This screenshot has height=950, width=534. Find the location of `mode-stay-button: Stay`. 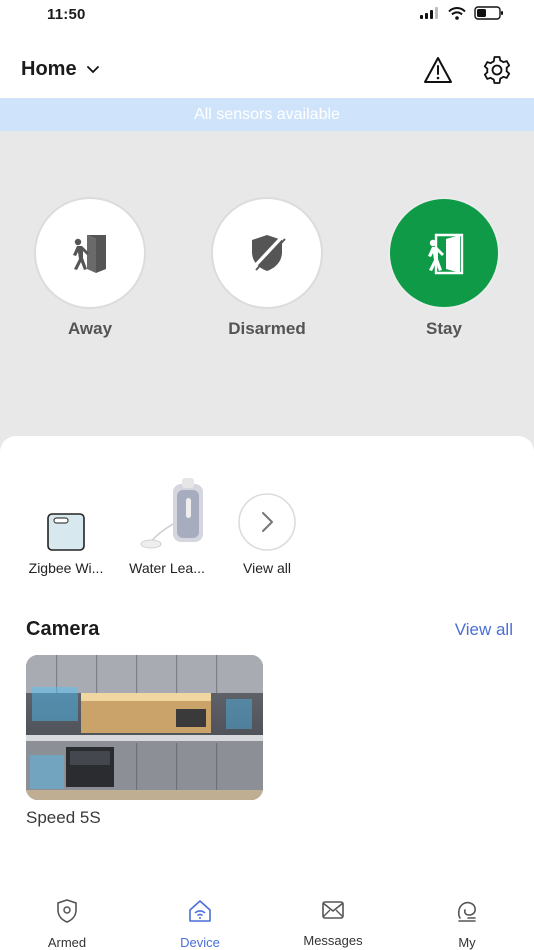

mode-stay-button: Stay is located at coordinates (444, 268).